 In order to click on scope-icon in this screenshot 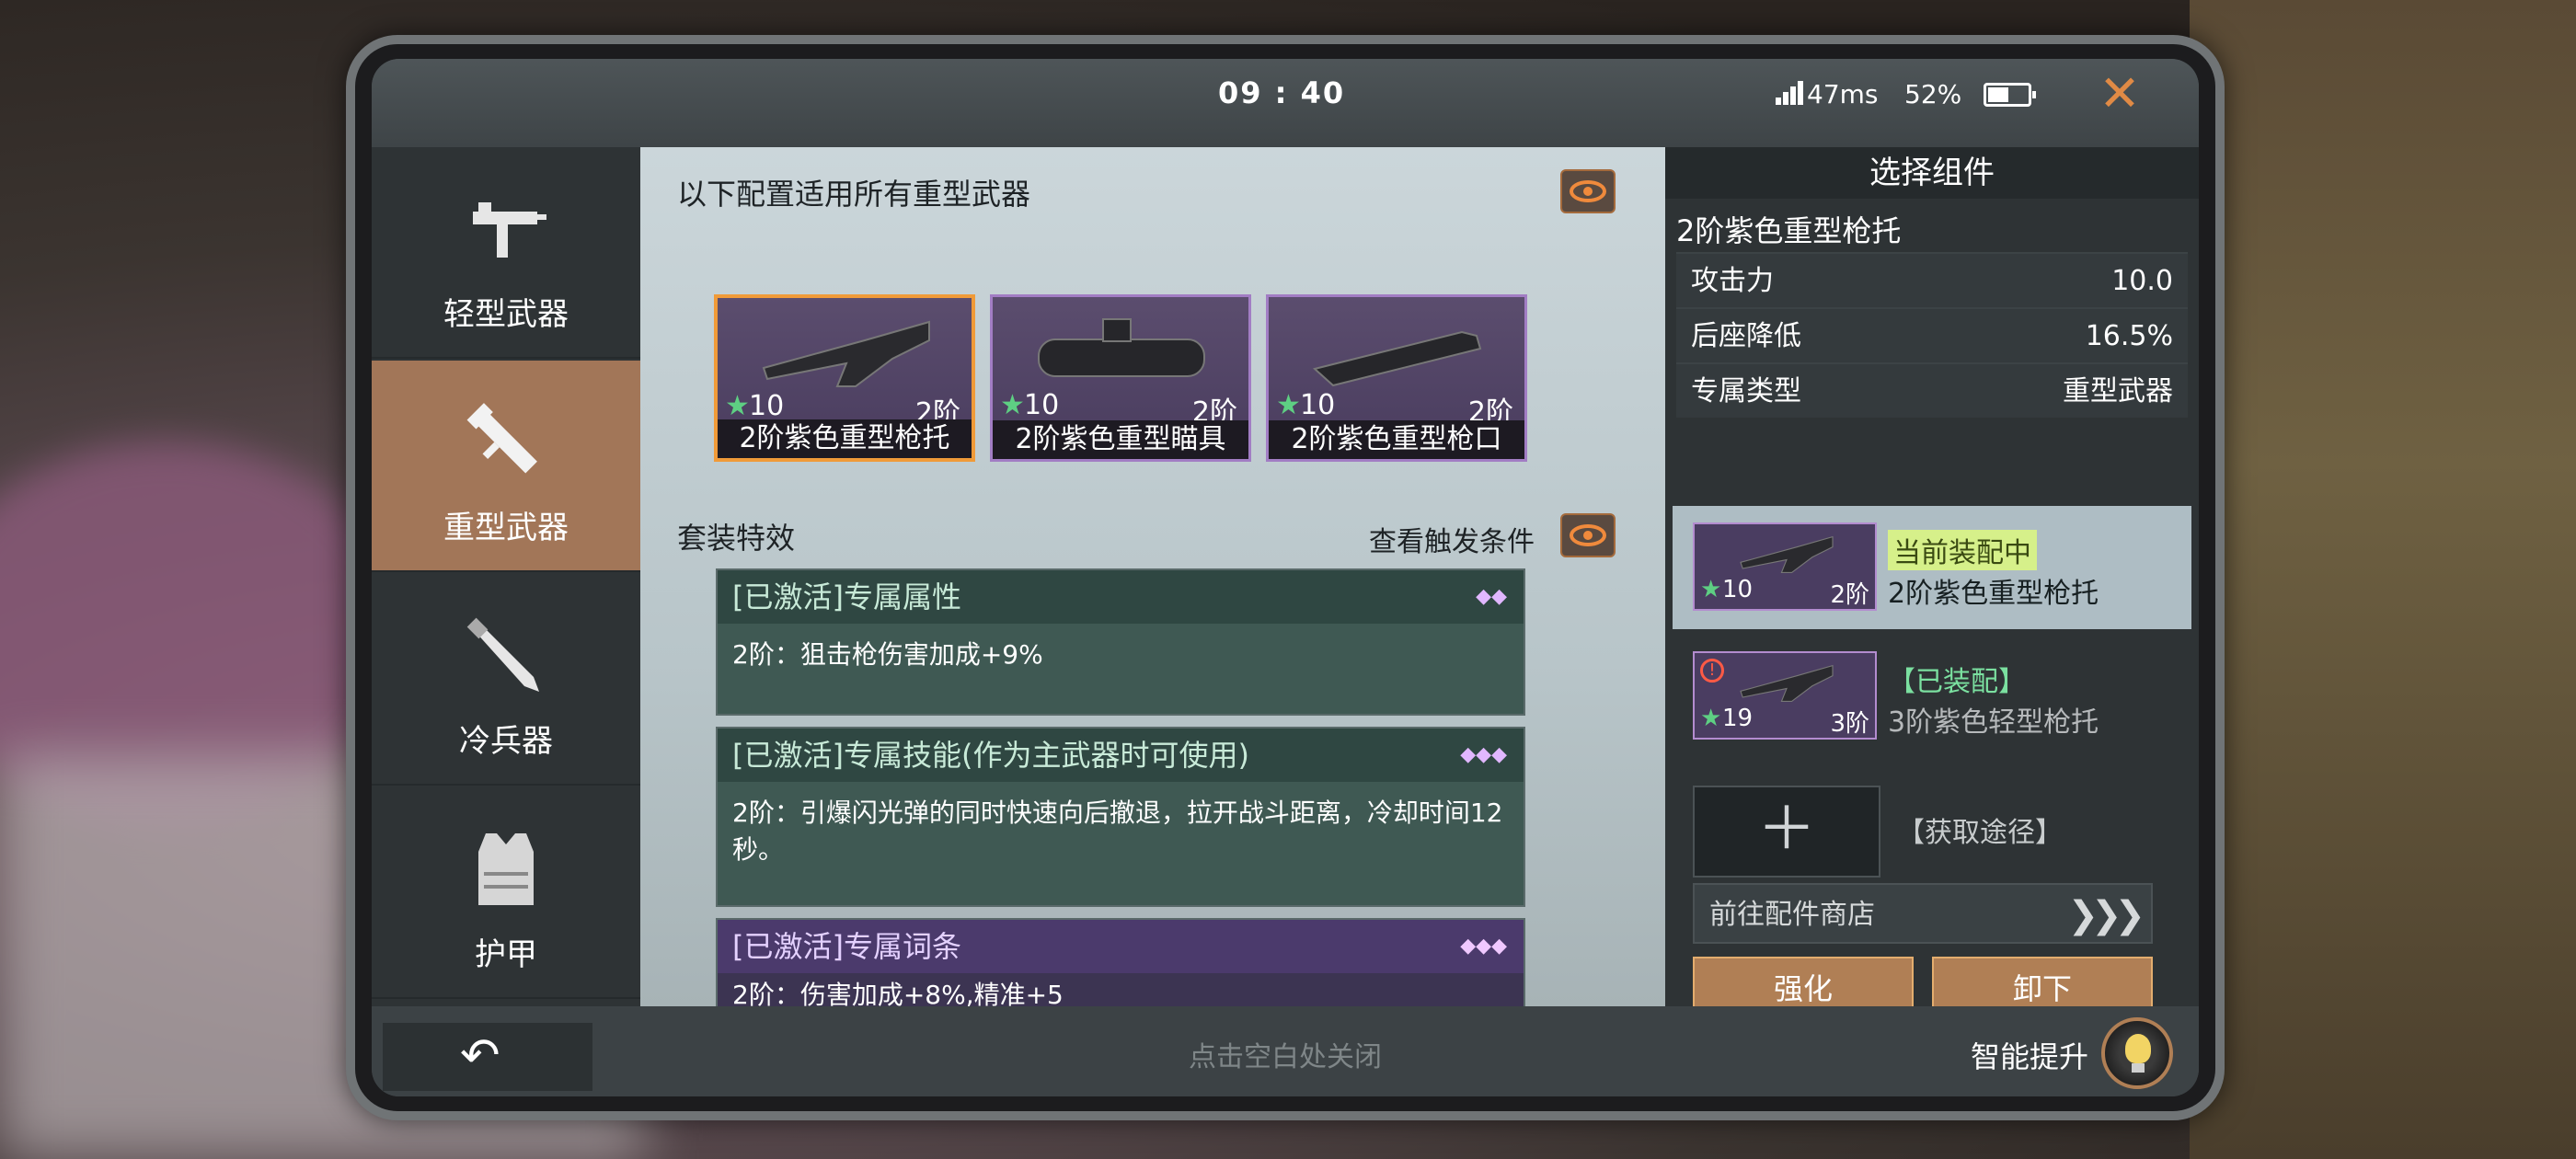, I will do `click(1121, 347)`.